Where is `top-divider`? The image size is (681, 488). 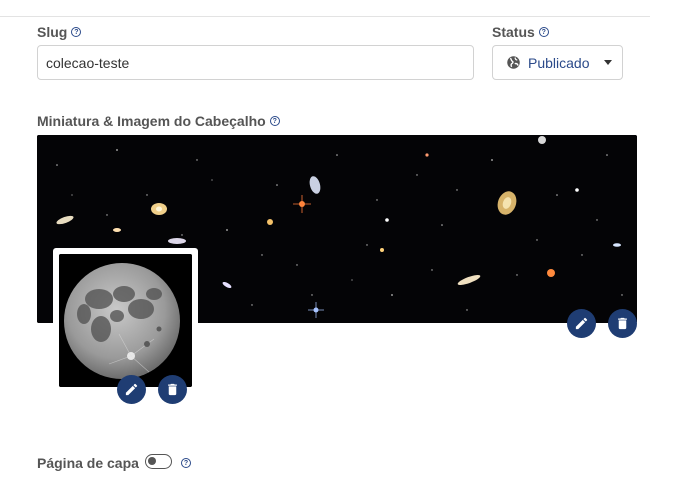
top-divider is located at coordinates (325, 16).